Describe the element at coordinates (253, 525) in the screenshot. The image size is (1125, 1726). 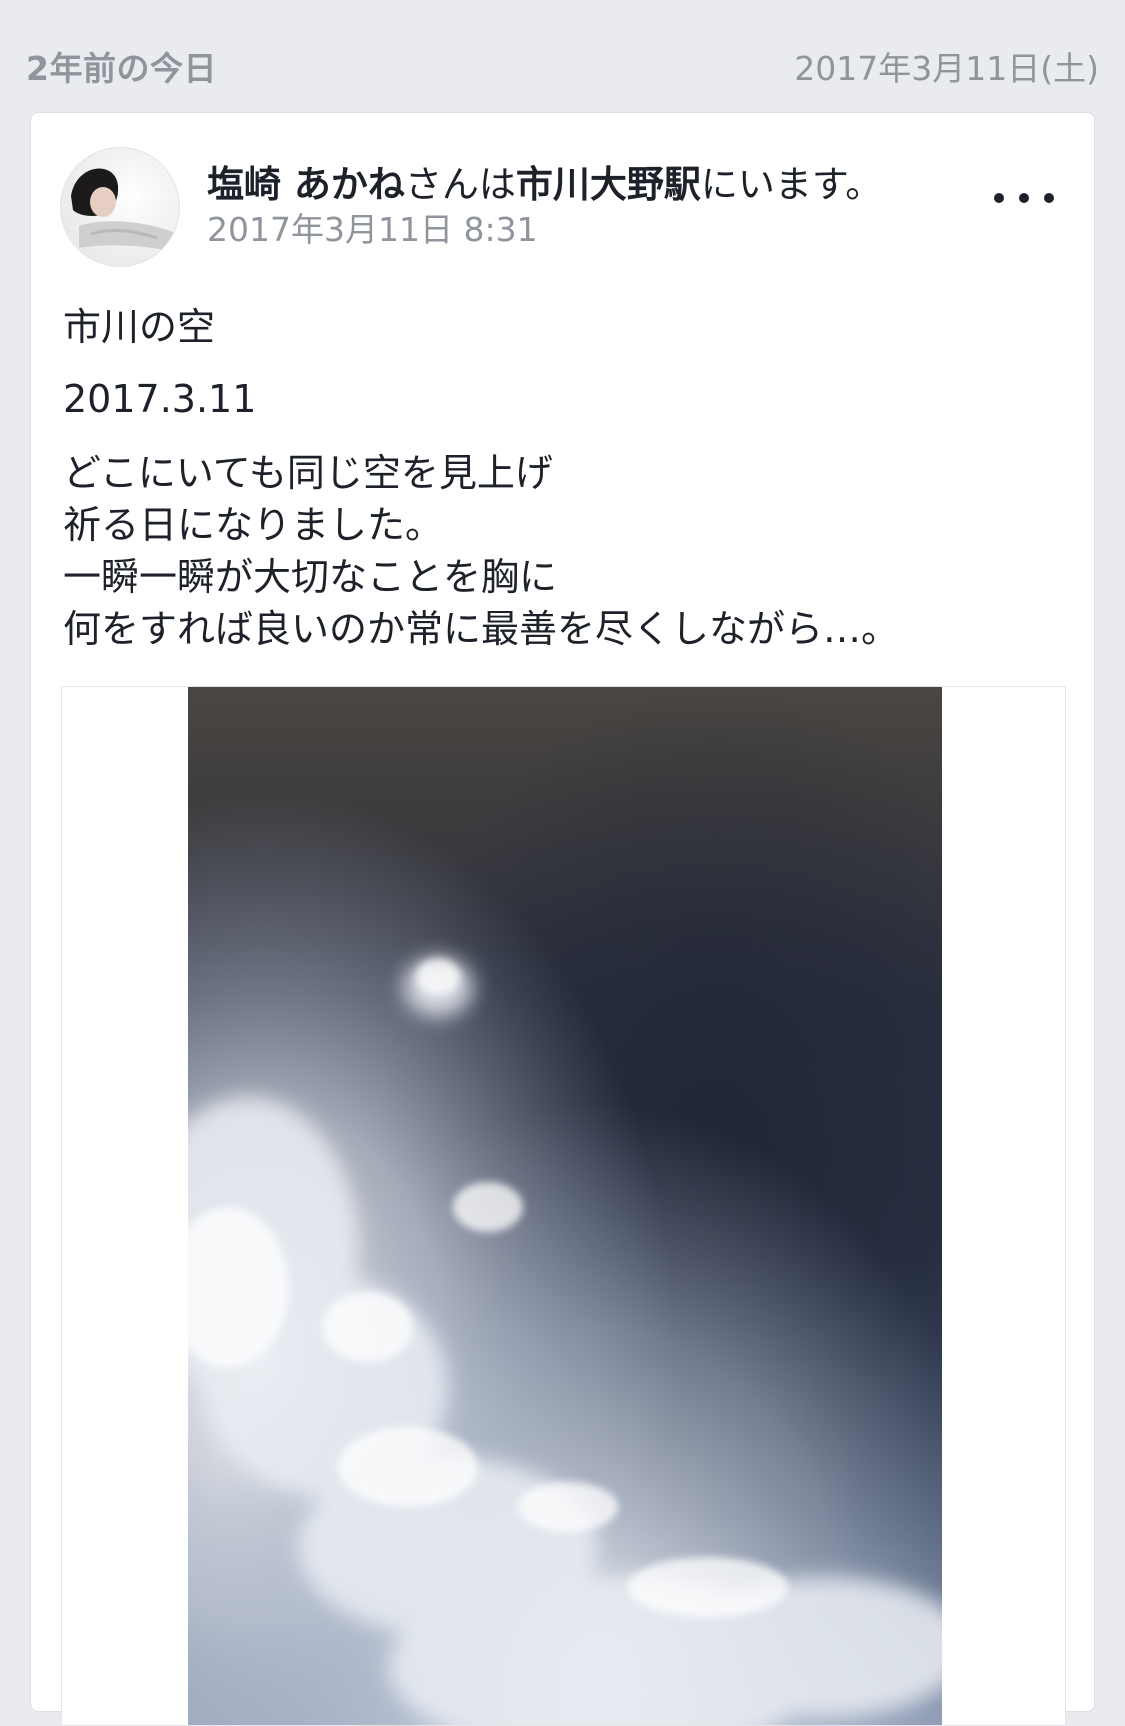
I see `post-line: 祈る日になりました。` at that location.